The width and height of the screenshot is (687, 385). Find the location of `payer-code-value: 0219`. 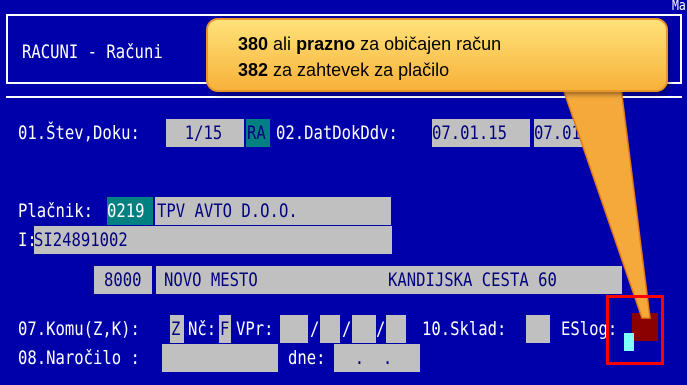

payer-code-value: 0219 is located at coordinates (126, 211).